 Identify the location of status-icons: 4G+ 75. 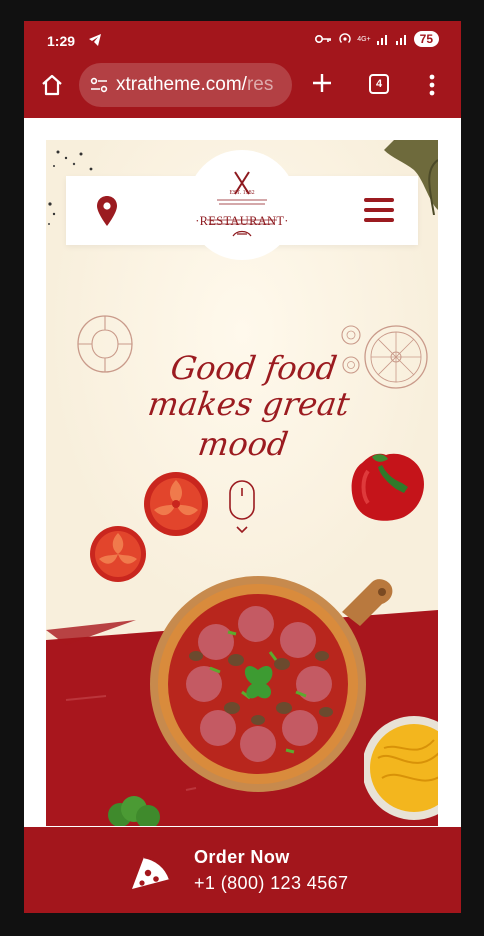
(377, 39).